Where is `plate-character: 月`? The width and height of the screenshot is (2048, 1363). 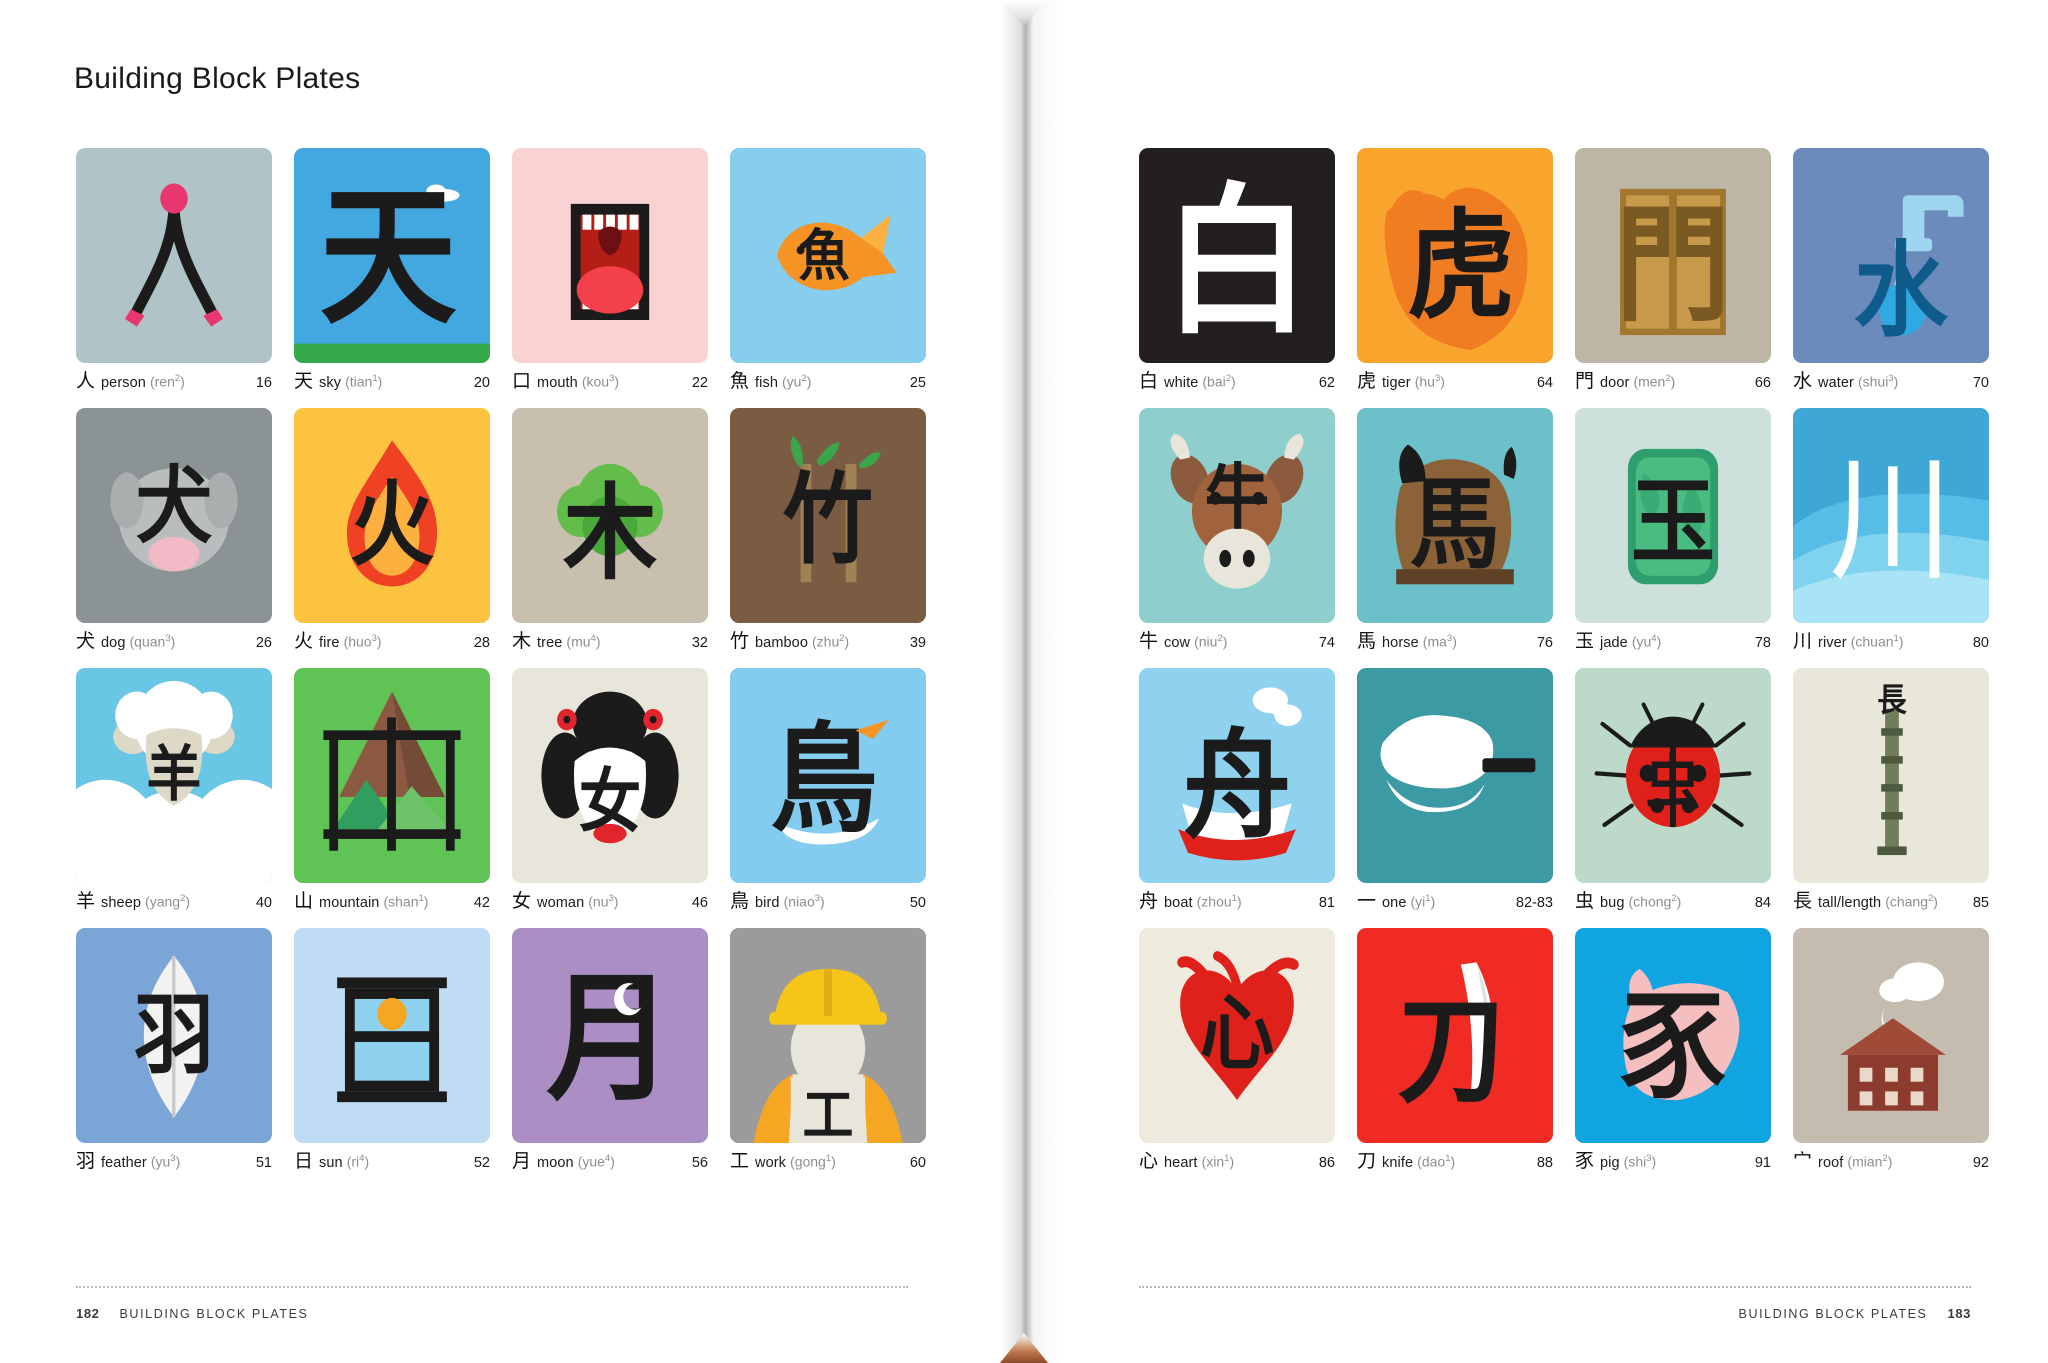 plate-character: 月 is located at coordinates (522, 1161).